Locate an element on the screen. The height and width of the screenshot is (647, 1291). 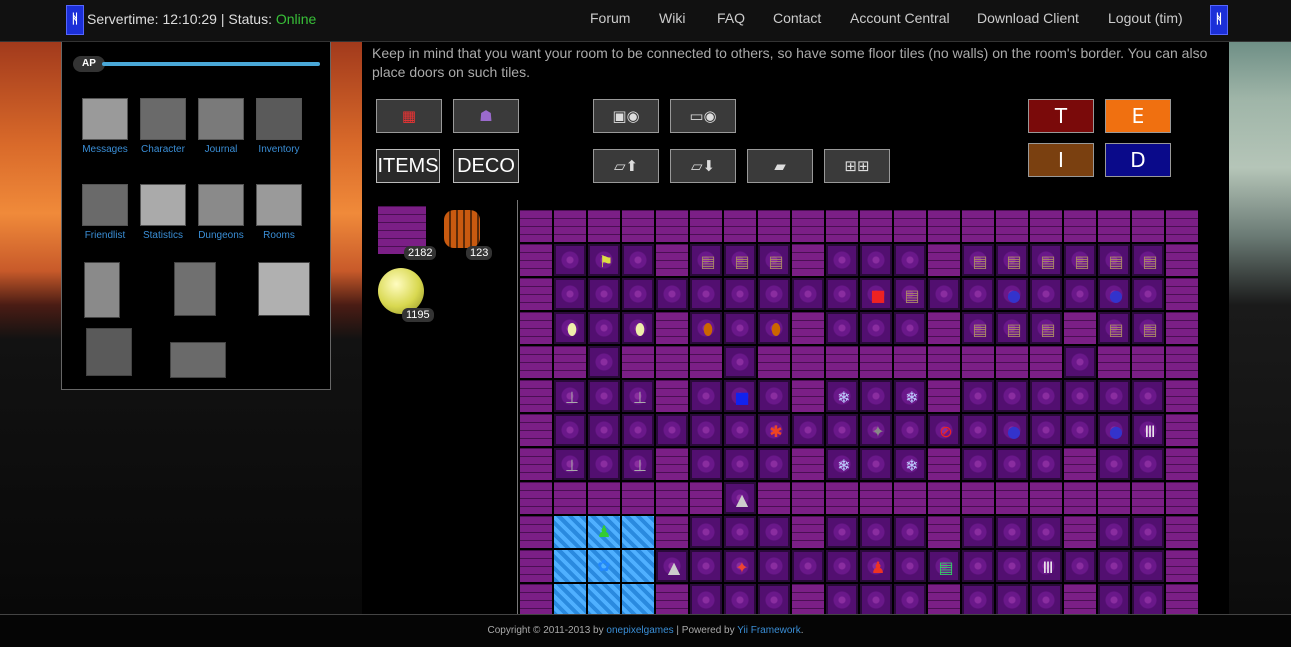
lower-floor-button: ▱⬇ is located at coordinates (703, 166).